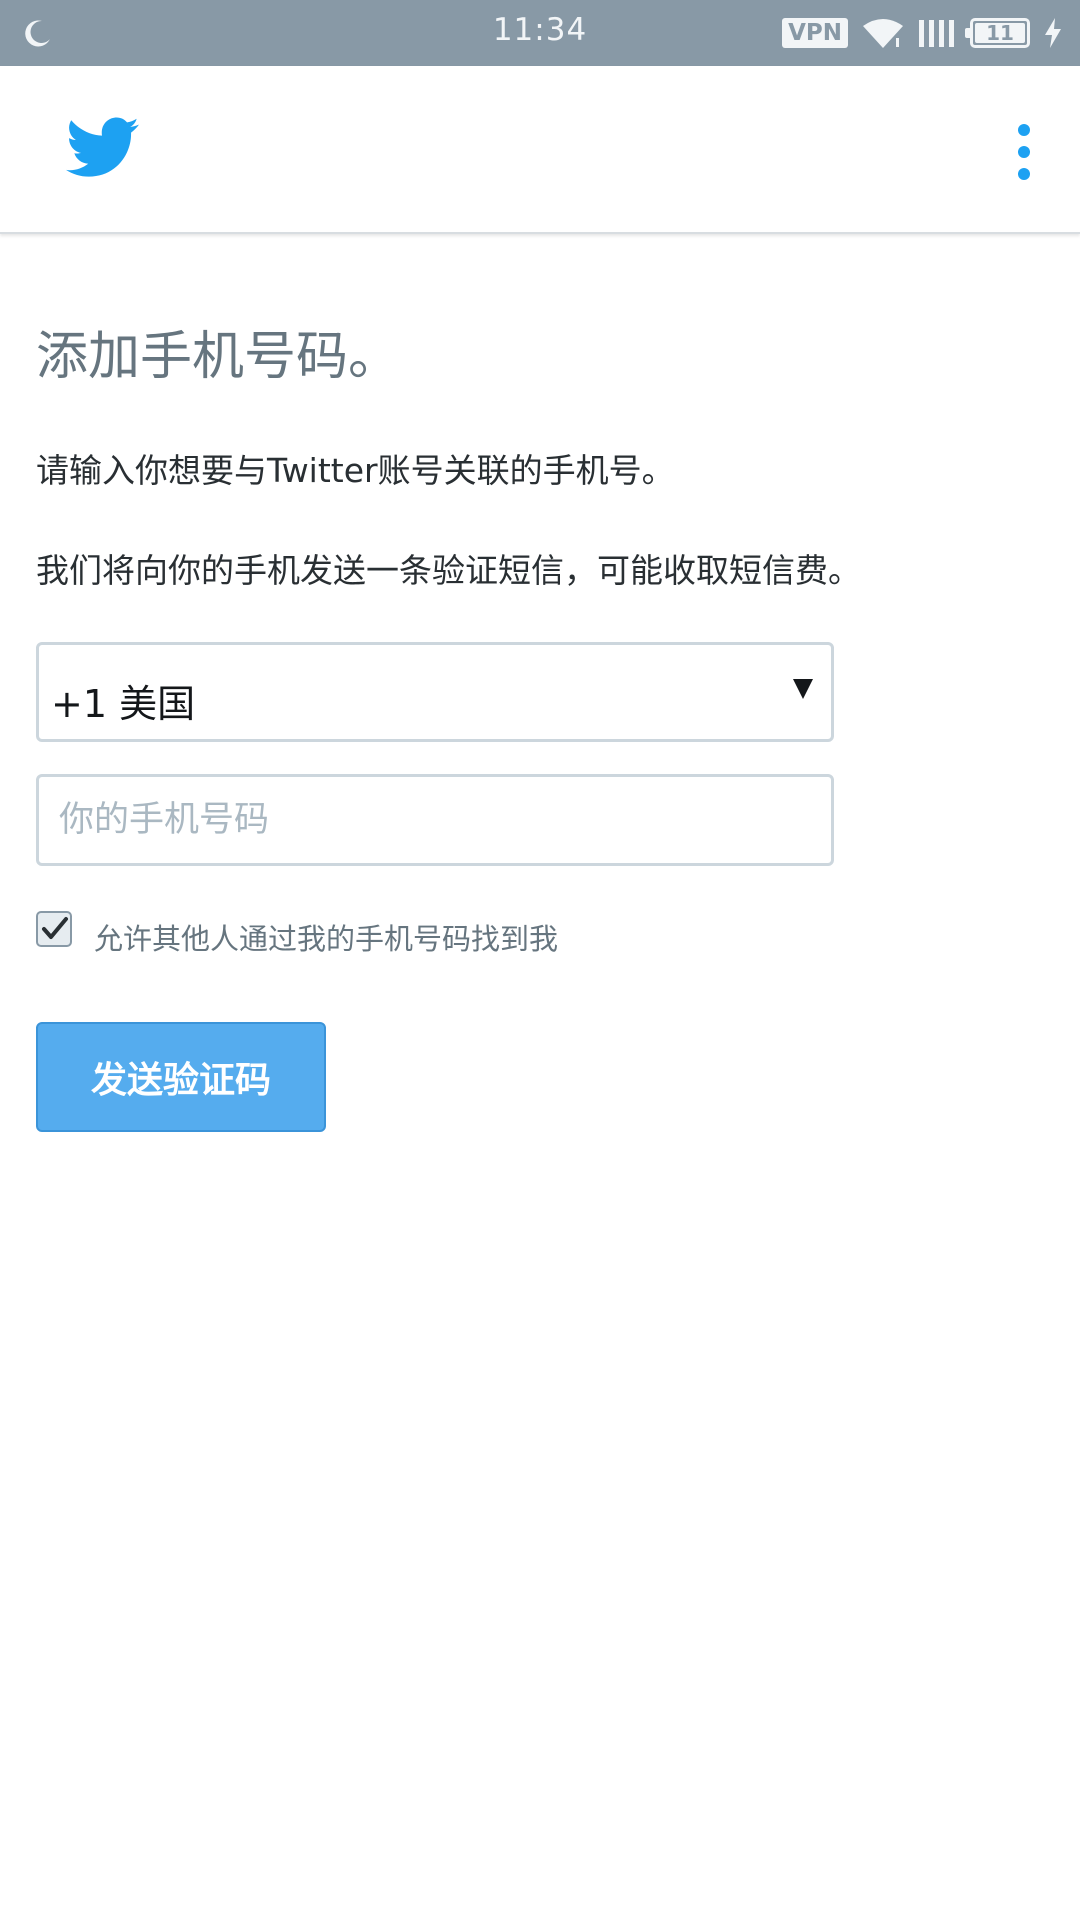  What do you see at coordinates (181, 1077) in the screenshot?
I see `send-code-button: 发送验证码` at bounding box center [181, 1077].